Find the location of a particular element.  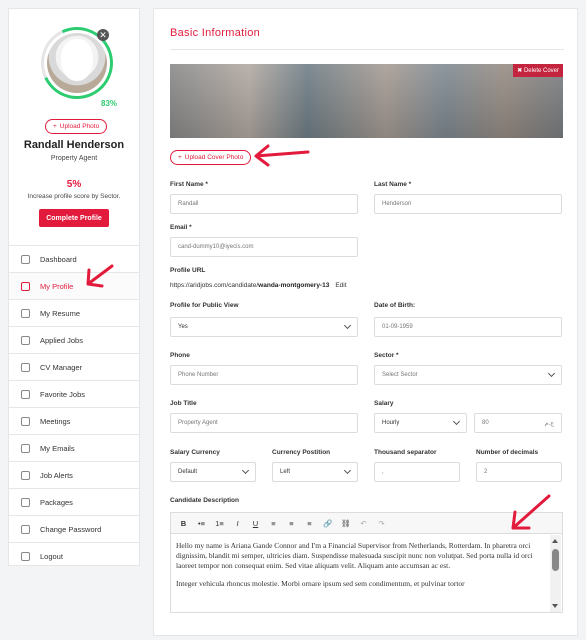

unlink-icon: ⛓ is located at coordinates (346, 523).